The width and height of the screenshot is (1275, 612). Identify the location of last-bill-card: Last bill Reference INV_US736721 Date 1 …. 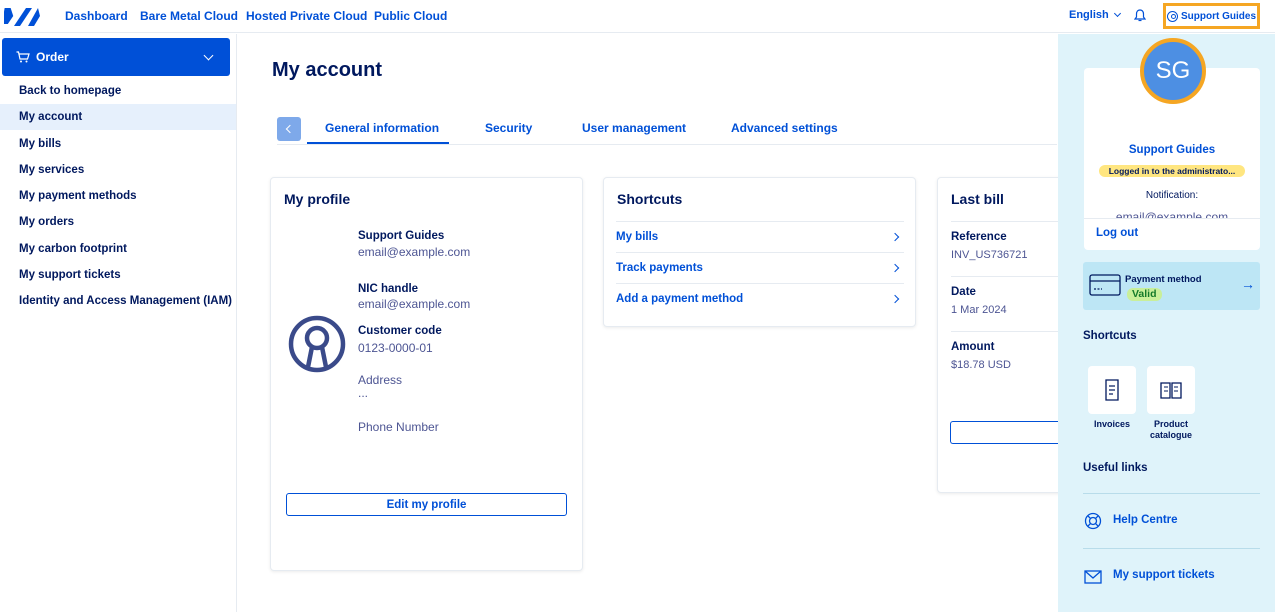
(1007, 335).